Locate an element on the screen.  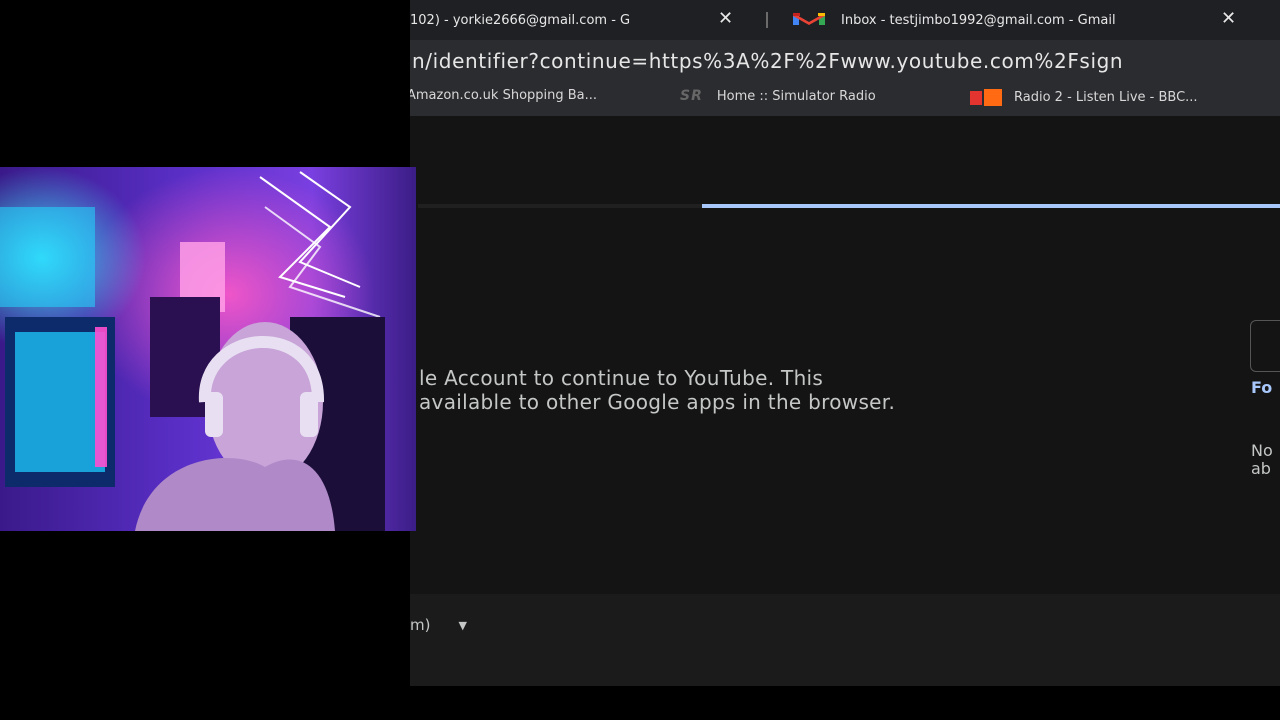
language-select: m) ▼ is located at coordinates (438, 625).